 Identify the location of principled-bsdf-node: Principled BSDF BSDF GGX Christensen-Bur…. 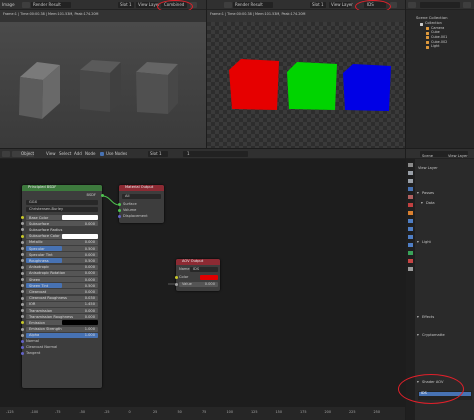
(62, 286).